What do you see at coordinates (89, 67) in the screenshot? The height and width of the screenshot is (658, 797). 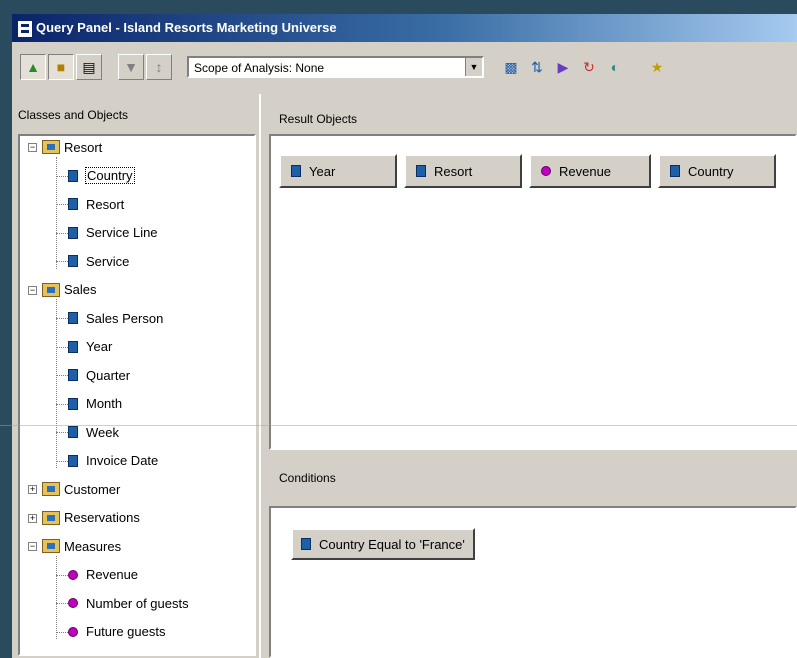 I see `functions-icon: ▤` at bounding box center [89, 67].